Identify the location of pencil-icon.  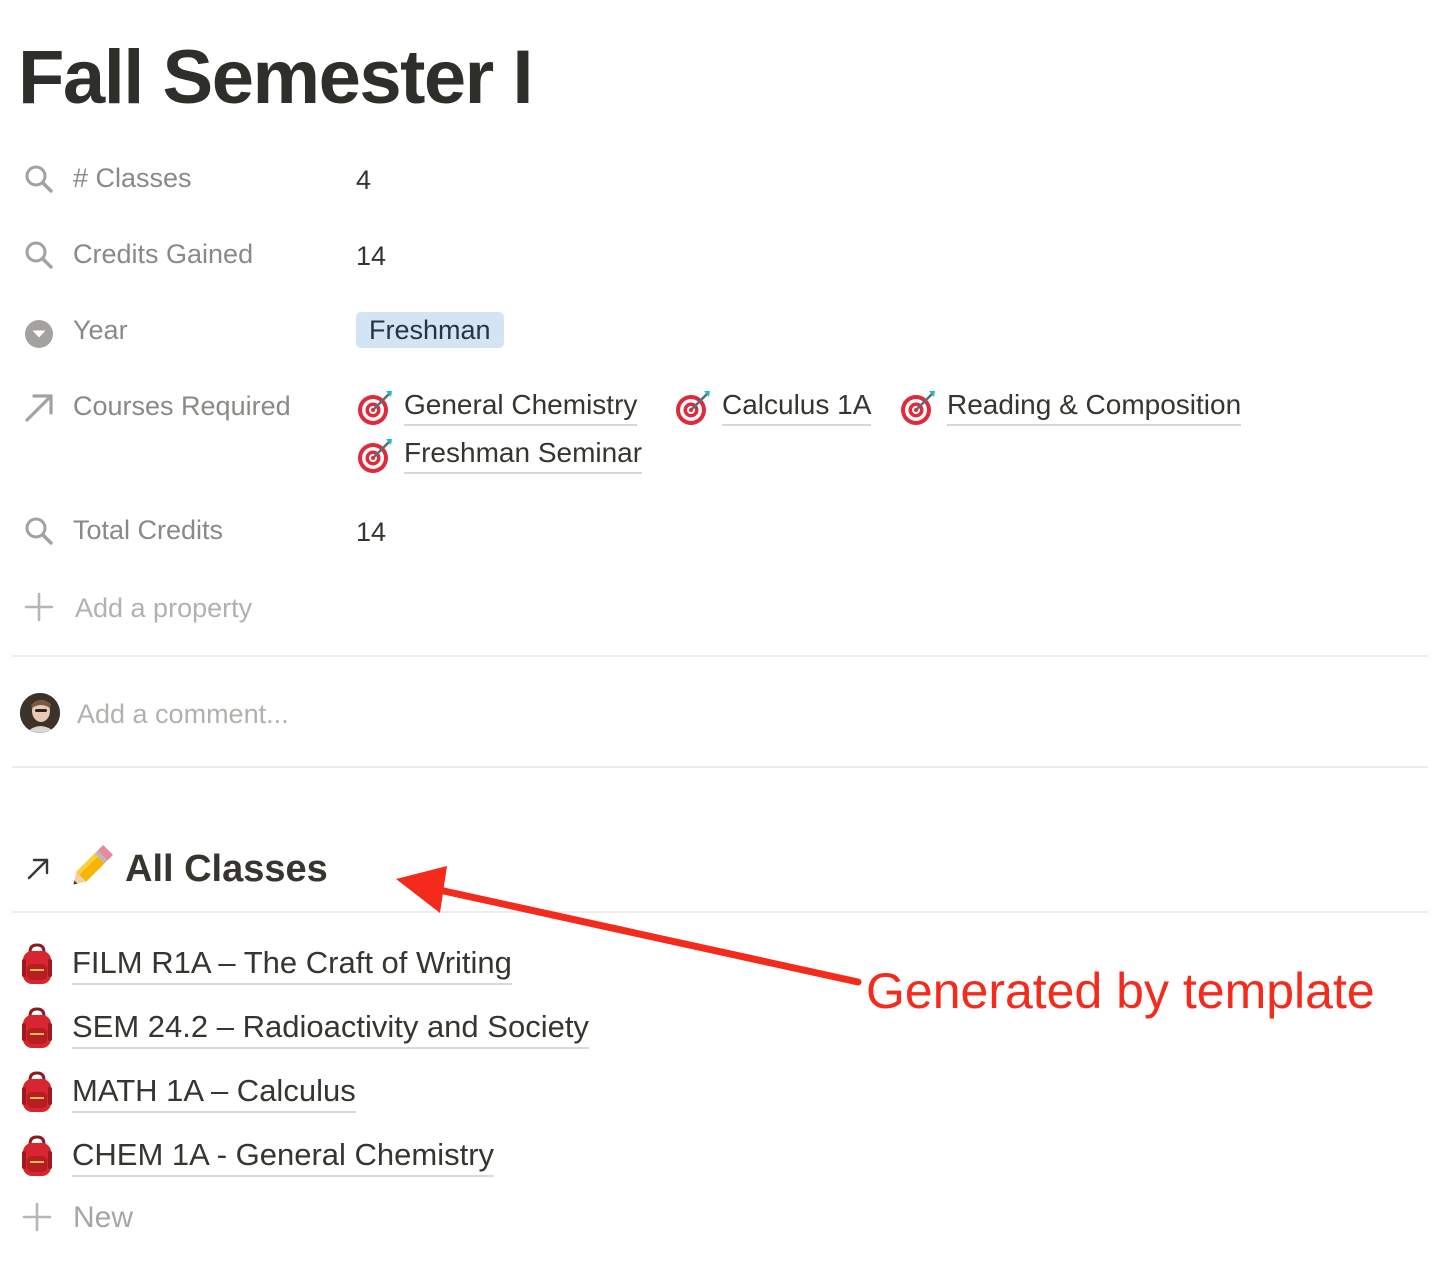
(93, 864).